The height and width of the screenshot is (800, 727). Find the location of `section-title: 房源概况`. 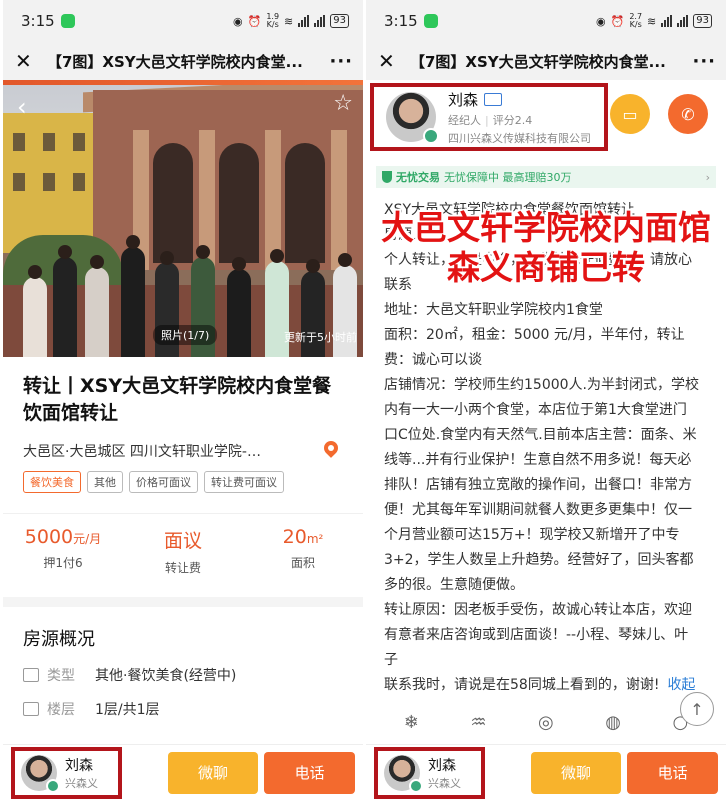

section-title: 房源概况 is located at coordinates (59, 639).